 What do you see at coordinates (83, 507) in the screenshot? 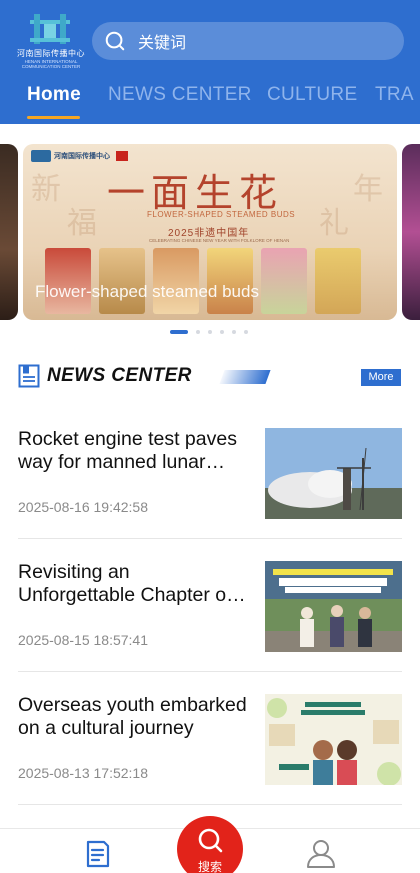
I see `news-date: 2025-08-16 19:42:58` at bounding box center [83, 507].